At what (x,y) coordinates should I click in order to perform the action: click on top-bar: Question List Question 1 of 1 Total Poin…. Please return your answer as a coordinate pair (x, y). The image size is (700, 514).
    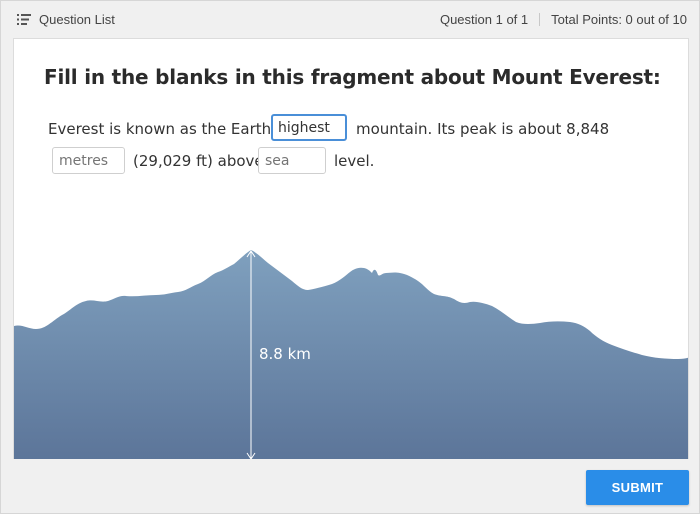
    Looking at the image, I should click on (350, 19).